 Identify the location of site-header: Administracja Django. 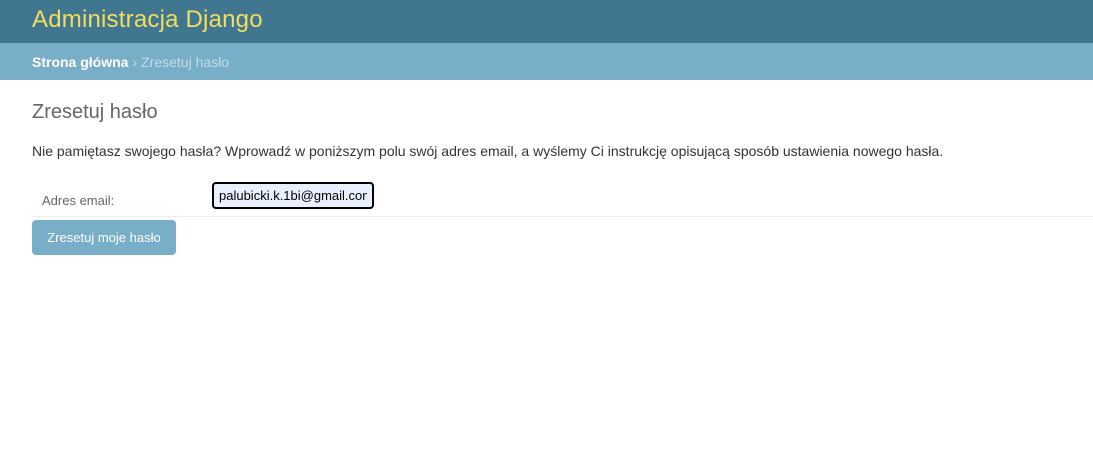
(546, 21).